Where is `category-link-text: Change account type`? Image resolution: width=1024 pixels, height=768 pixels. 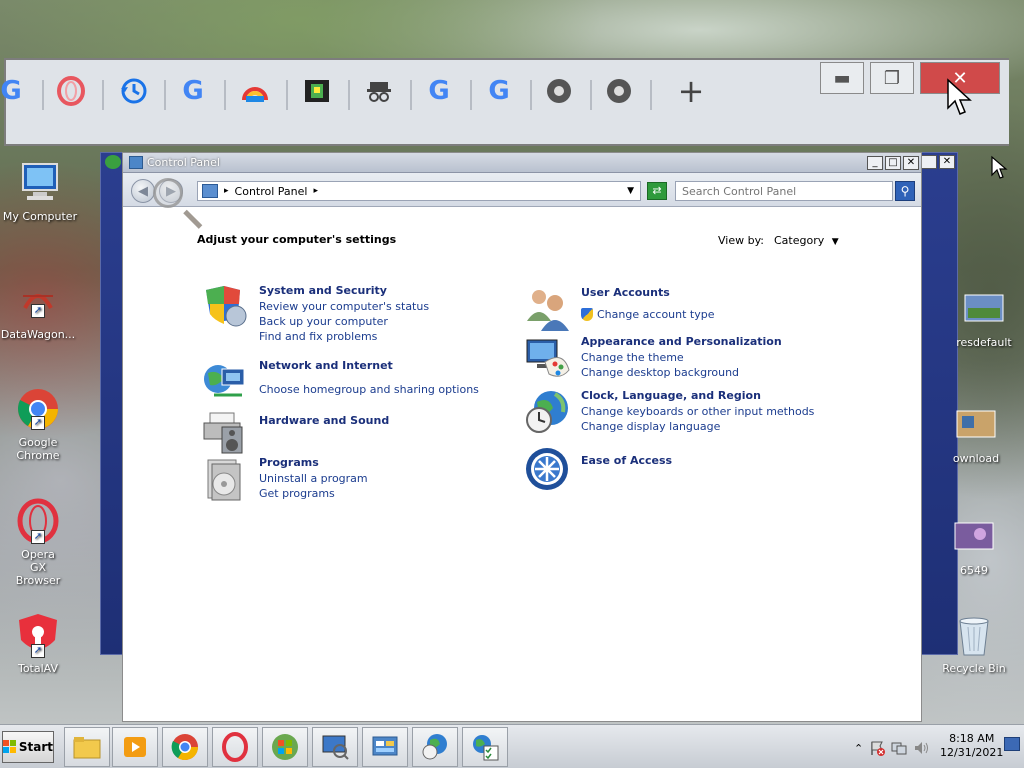 category-link-text: Change account type is located at coordinates (656, 314).